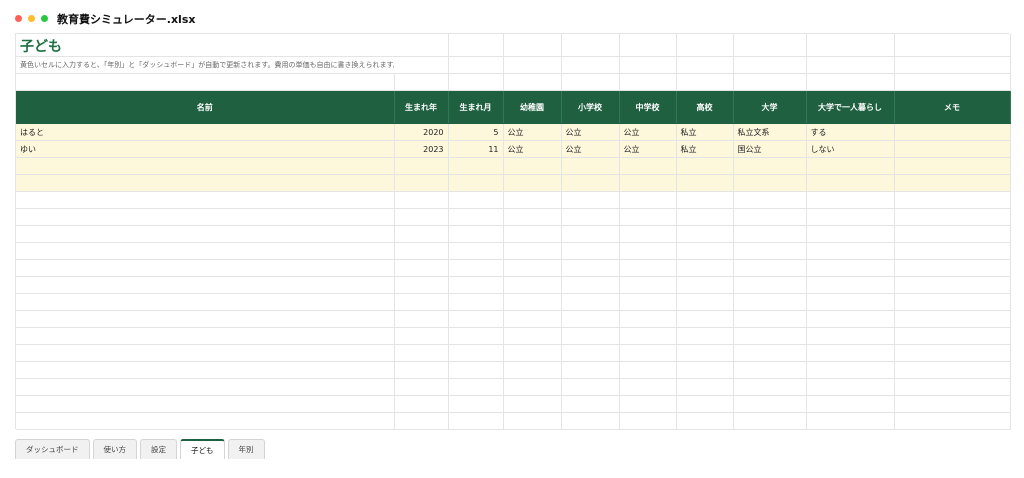  Describe the element at coordinates (31, 18) in the screenshot. I see `minimize-window-button` at that location.